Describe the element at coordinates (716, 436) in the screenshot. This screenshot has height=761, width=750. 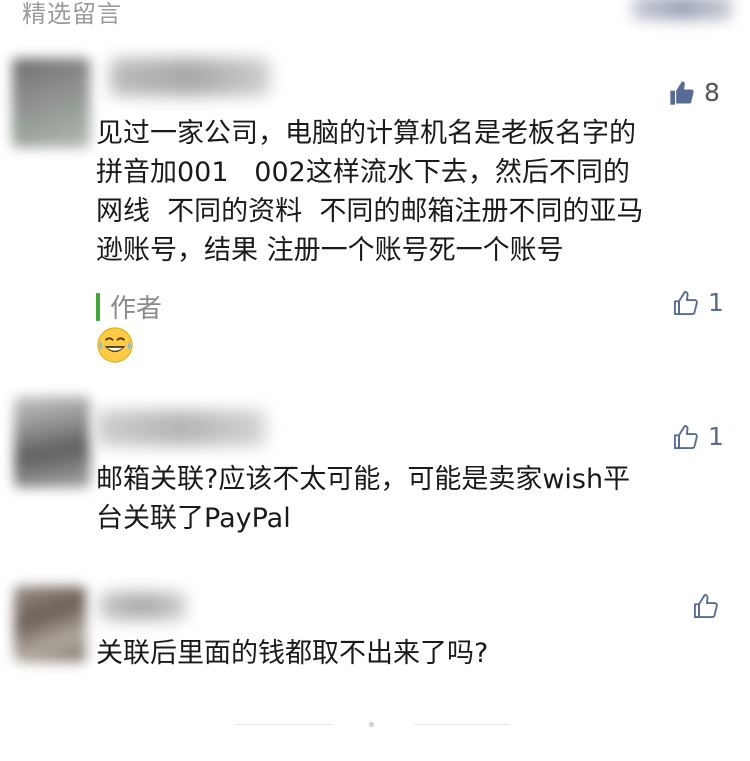
I see `like-count: 1` at that location.